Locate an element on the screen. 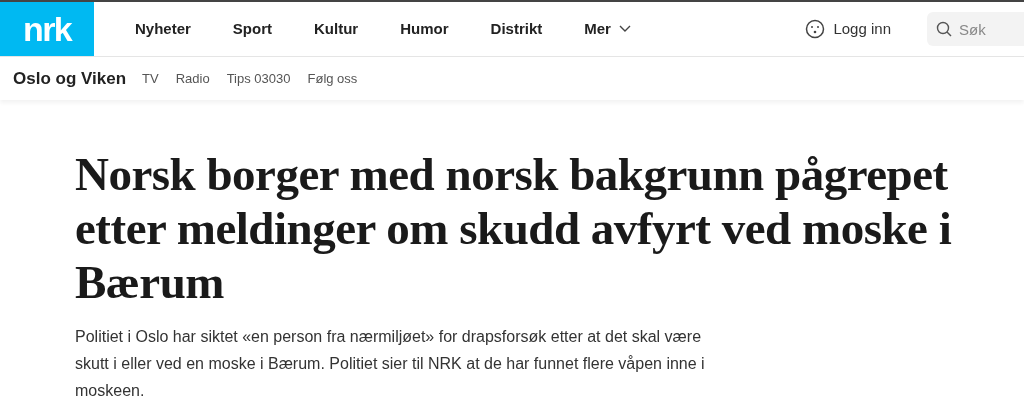 This screenshot has width=1024, height=416. subnav-link: Følg oss is located at coordinates (332, 78).